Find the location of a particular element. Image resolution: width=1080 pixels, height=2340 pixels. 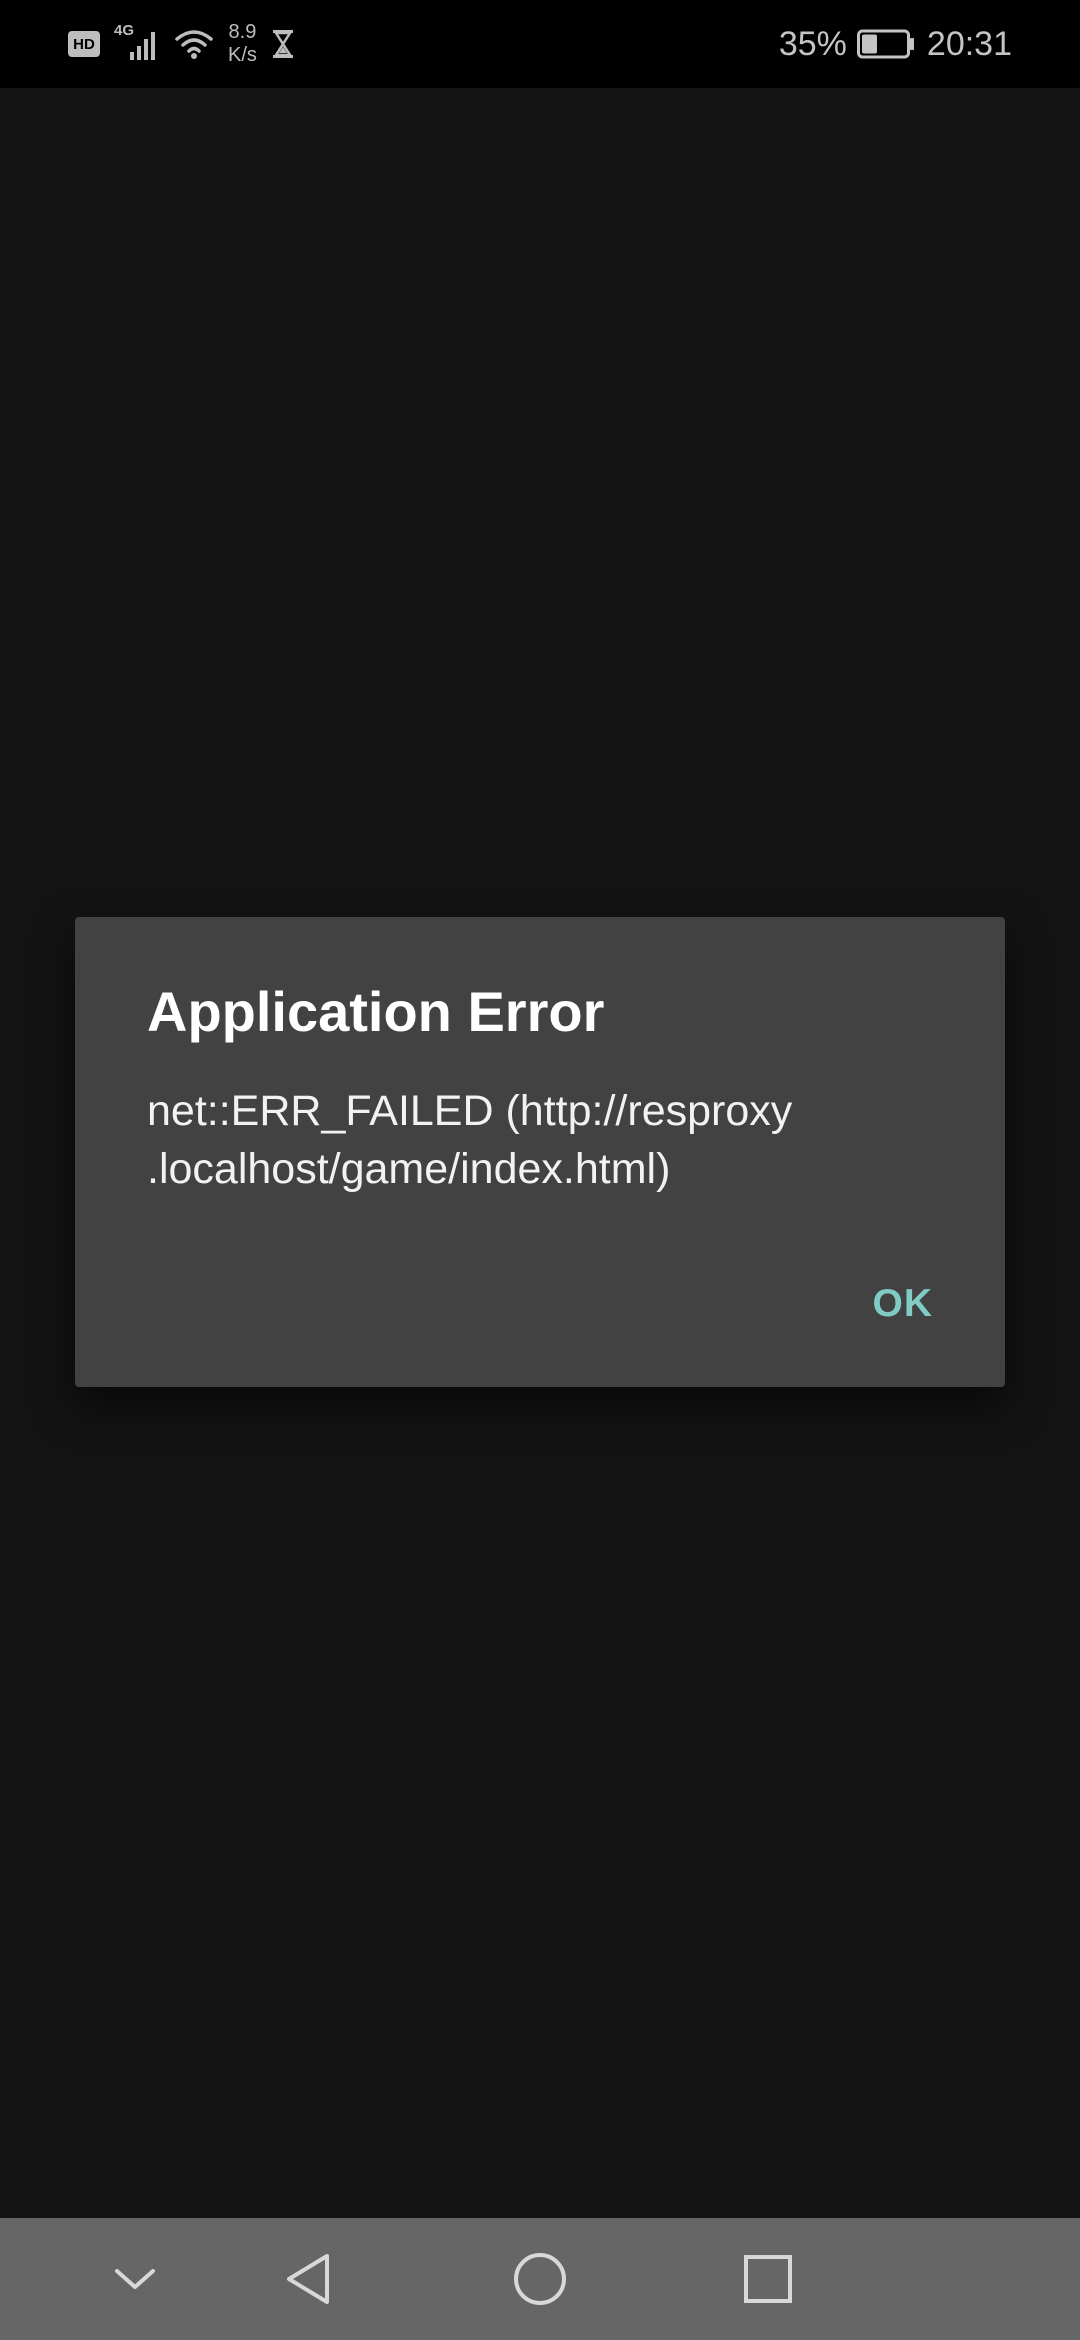

recents-button is located at coordinates (768, 2279).